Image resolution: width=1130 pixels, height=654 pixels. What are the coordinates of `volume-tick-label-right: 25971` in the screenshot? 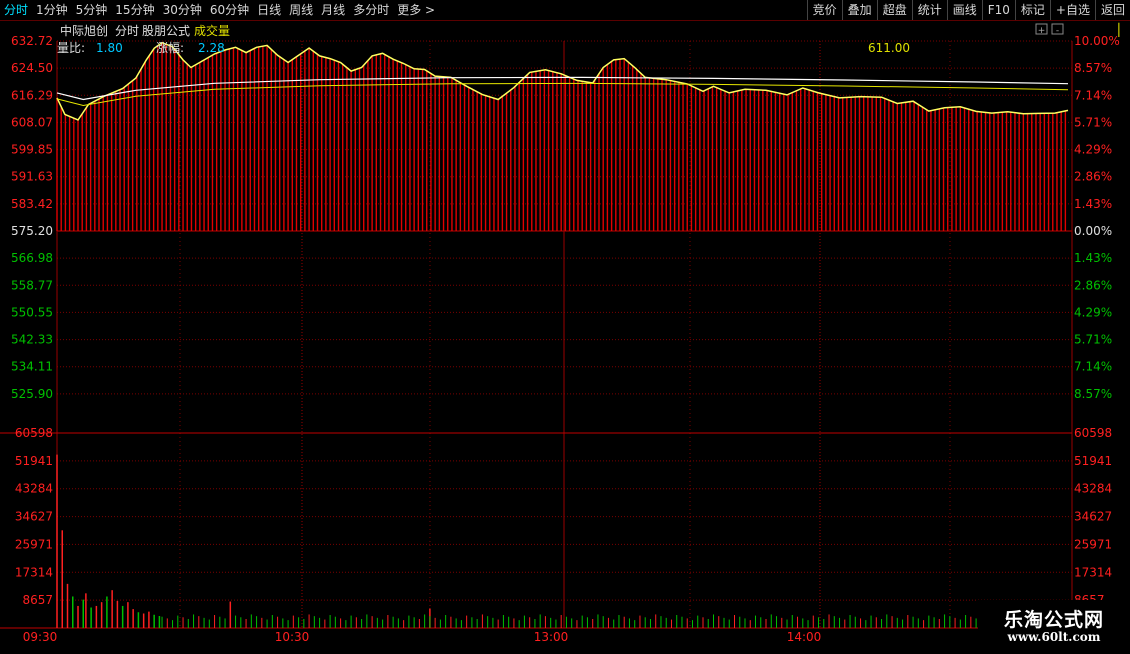 It's located at (1093, 544).